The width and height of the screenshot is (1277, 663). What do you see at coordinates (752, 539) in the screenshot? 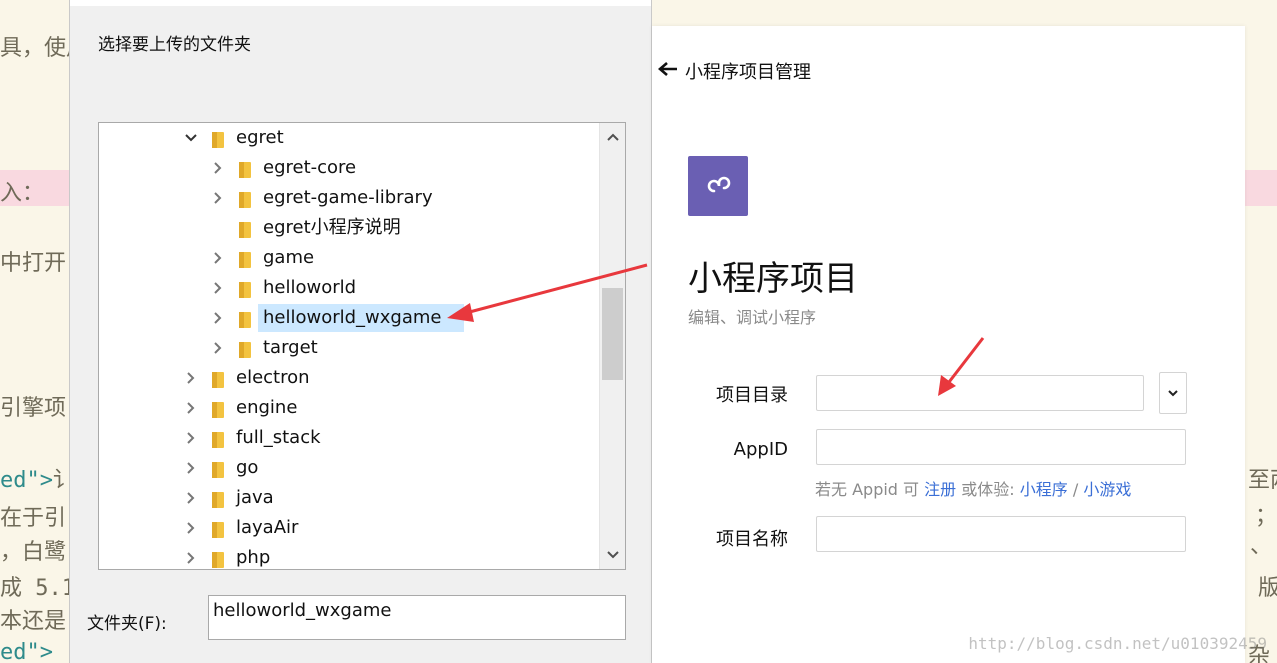
I see `project-name-label: 项目名称` at bounding box center [752, 539].